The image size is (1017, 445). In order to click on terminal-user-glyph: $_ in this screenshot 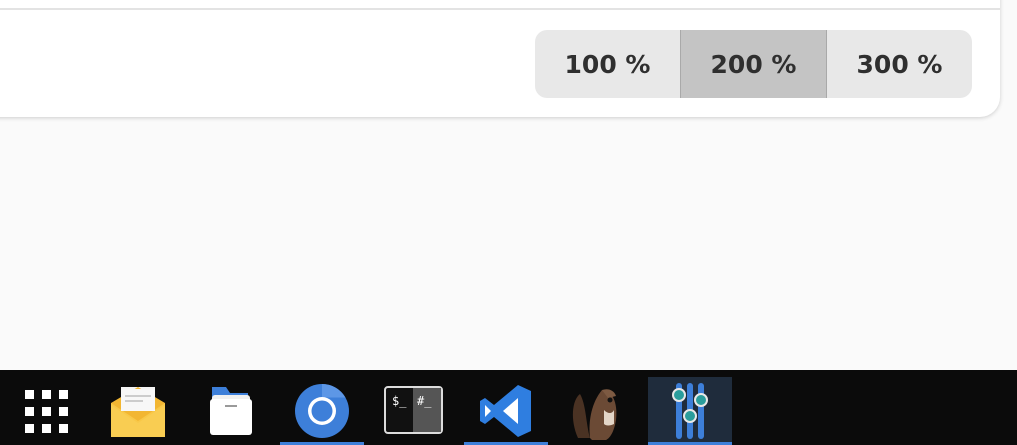, I will do `click(399, 401)`.